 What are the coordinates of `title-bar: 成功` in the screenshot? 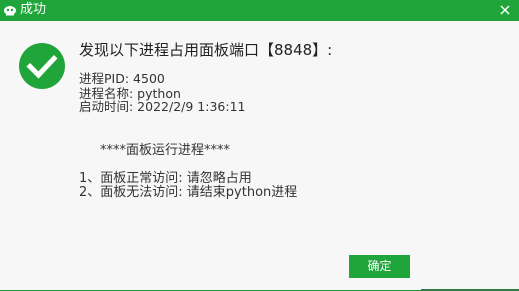 It's located at (259, 10).